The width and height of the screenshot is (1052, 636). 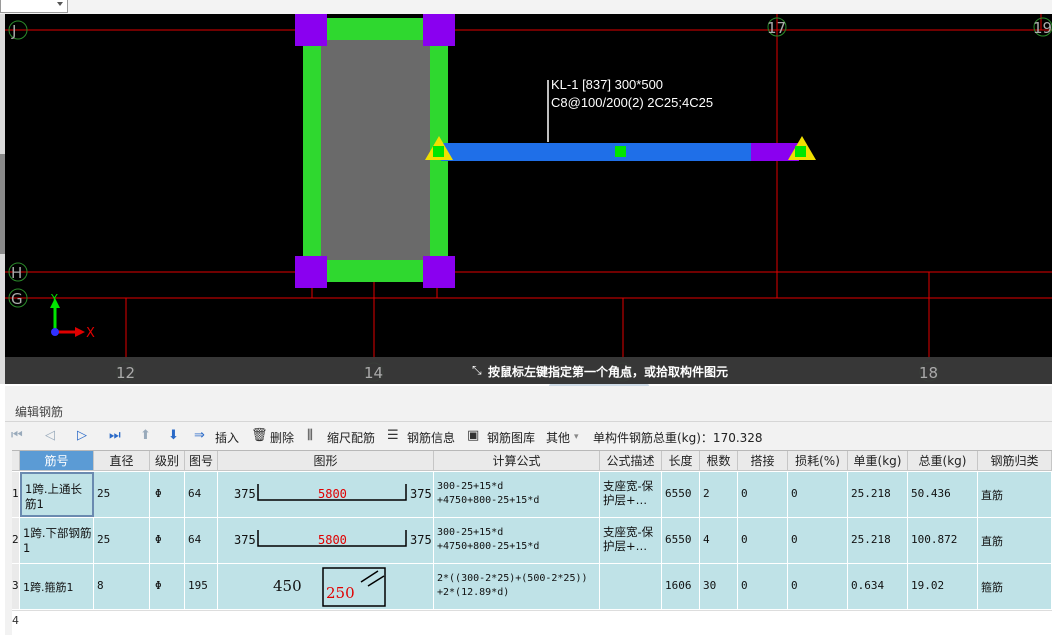 I want to click on insert-button: 插入, so click(x=227, y=437).